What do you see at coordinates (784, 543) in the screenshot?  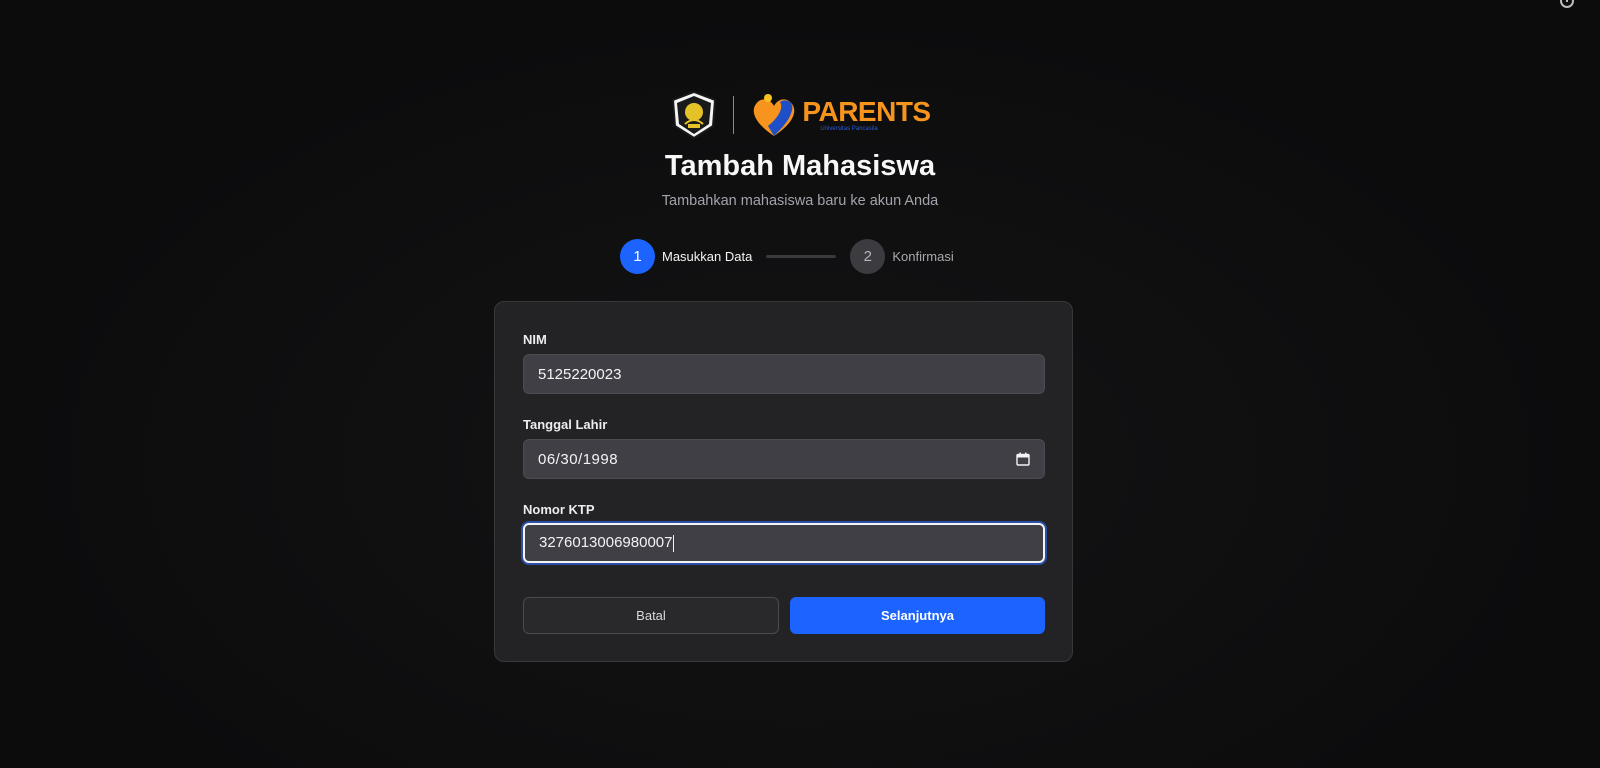 I see `ktp-input: 3276013006980007` at bounding box center [784, 543].